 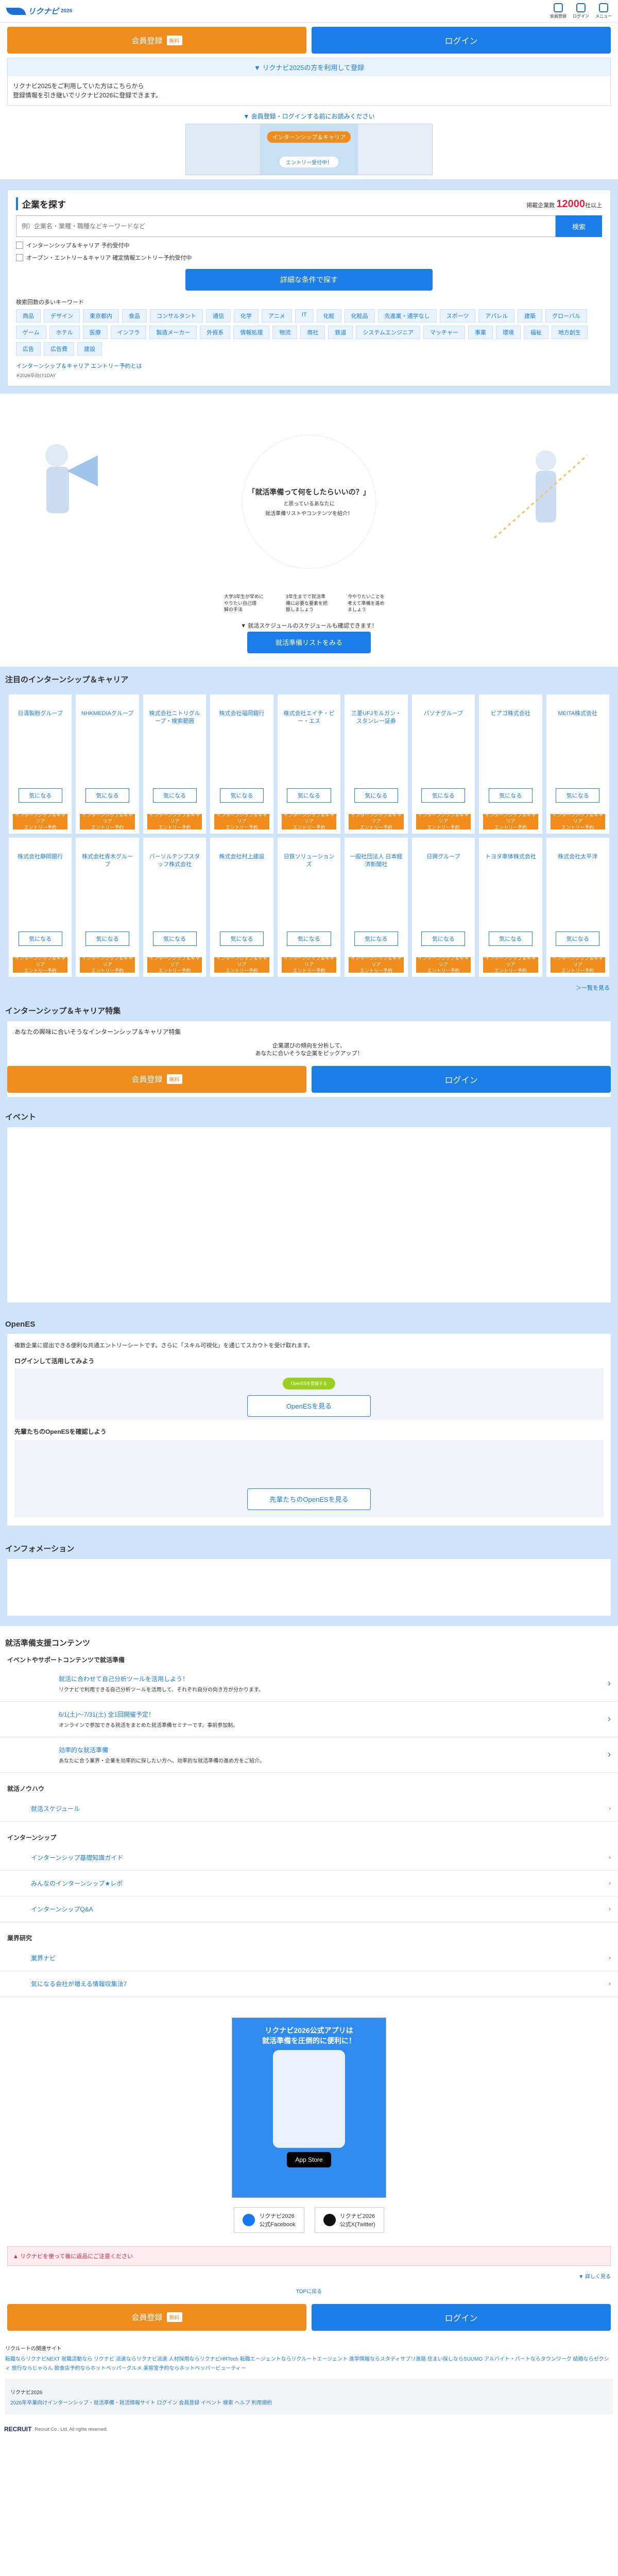 What do you see at coordinates (242, 873) in the screenshot?
I see `company-name: 株式会社村上建設` at bounding box center [242, 873].